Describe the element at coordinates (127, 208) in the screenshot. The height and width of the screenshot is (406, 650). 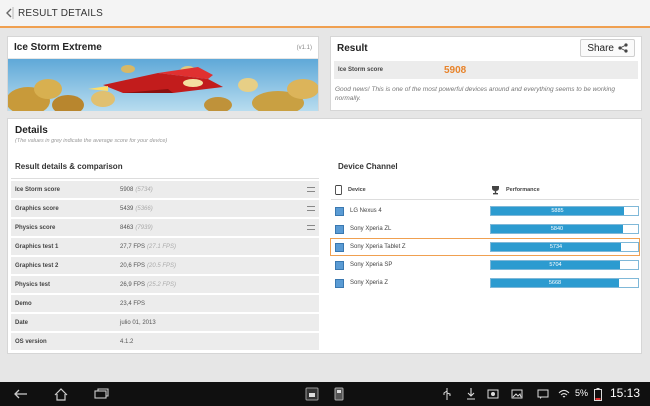
I see `row-value: 5439` at that location.